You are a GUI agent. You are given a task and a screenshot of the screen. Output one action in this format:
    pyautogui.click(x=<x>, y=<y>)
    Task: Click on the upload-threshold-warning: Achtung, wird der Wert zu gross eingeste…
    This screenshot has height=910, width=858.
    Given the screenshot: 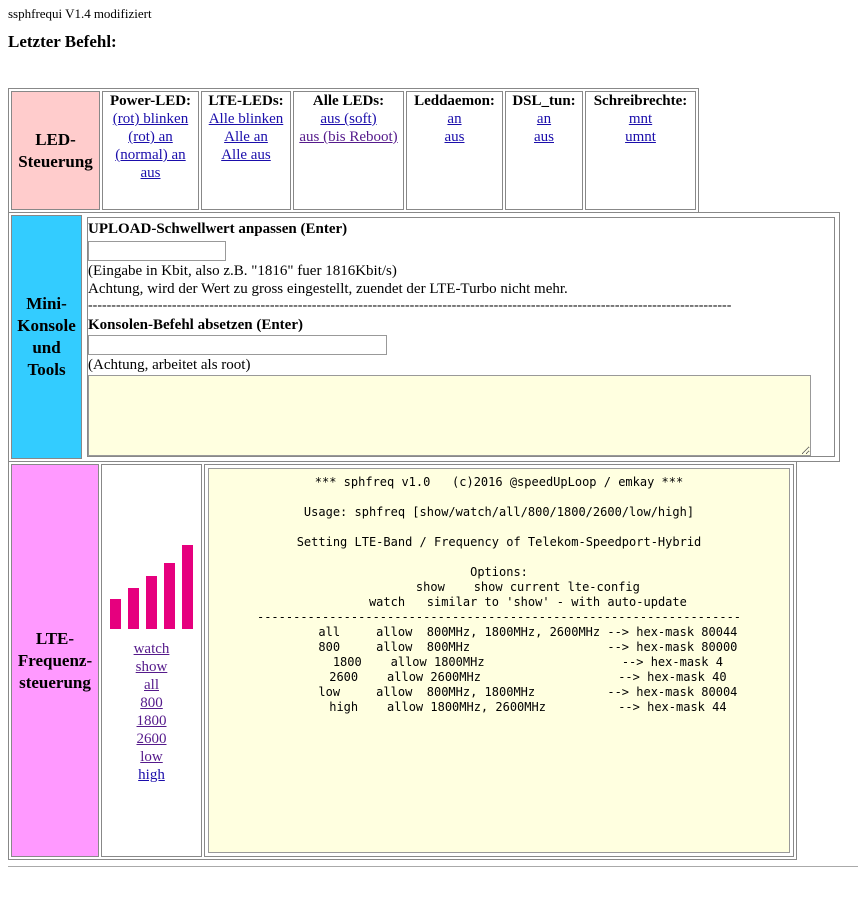 What is the action you would take?
    pyautogui.click(x=328, y=289)
    